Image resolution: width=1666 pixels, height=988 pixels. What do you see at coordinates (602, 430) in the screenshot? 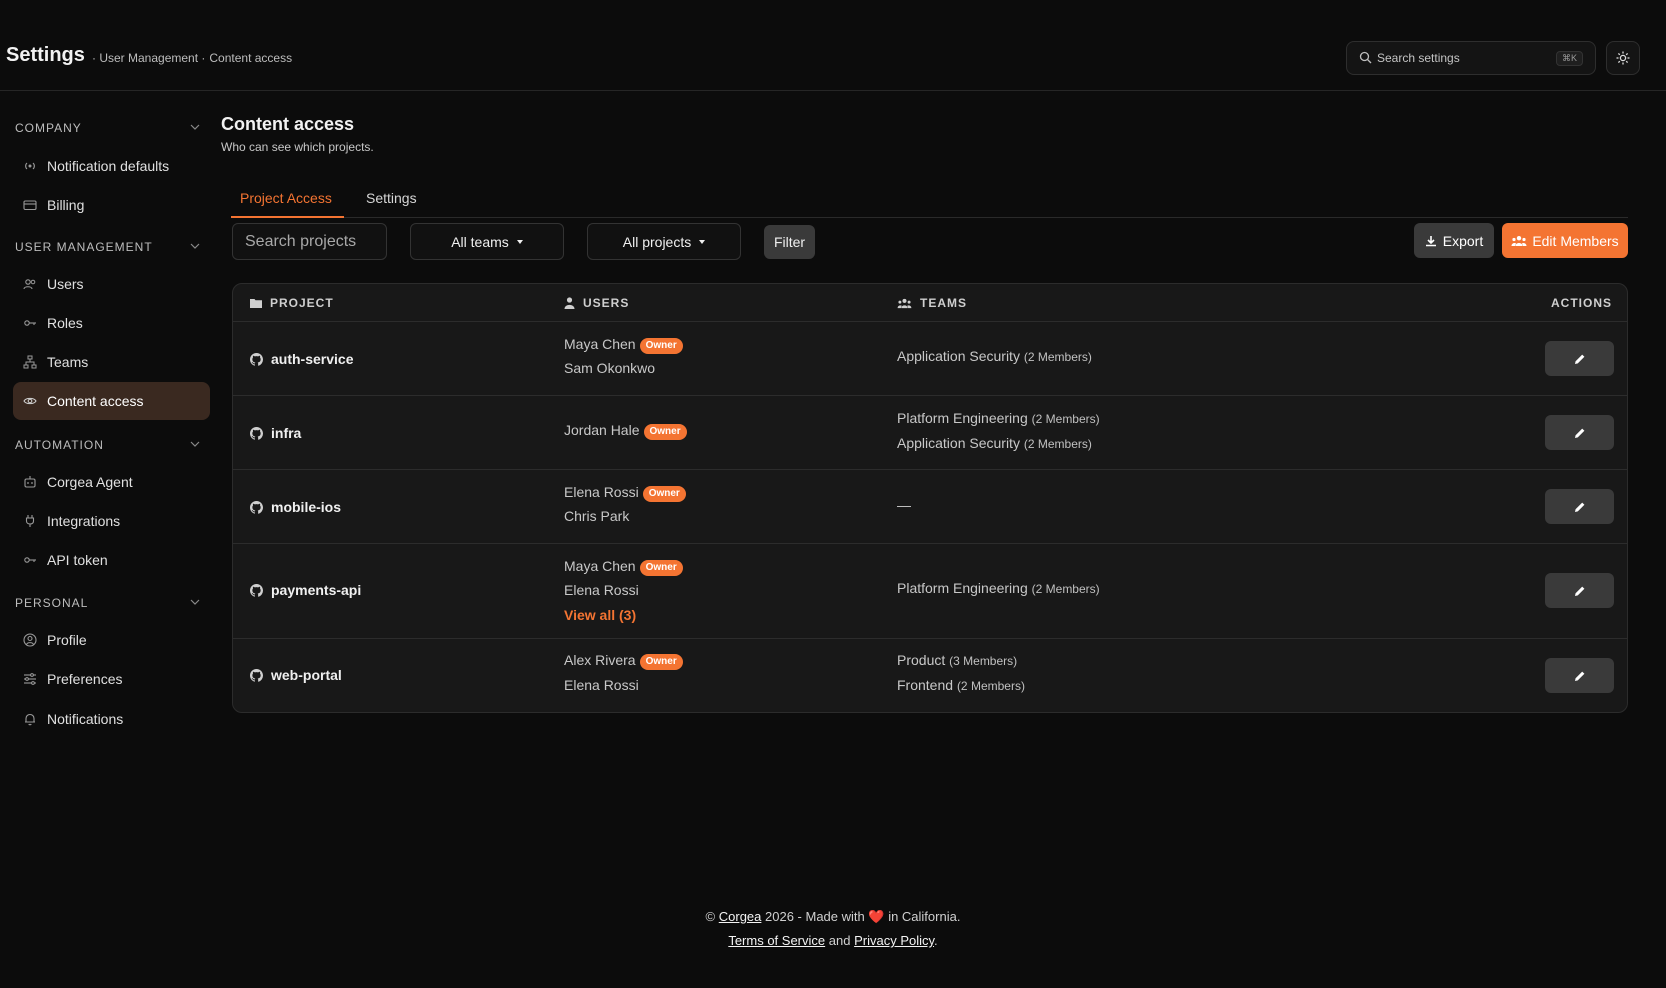
I see `user-name: Jordan Hale` at bounding box center [602, 430].